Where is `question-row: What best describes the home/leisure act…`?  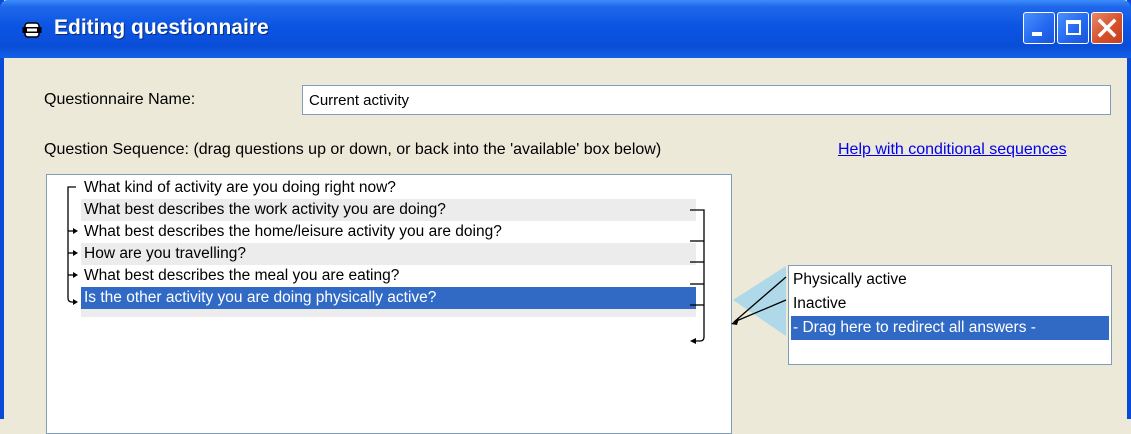 question-row: What best describes the home/leisure act… is located at coordinates (388, 232).